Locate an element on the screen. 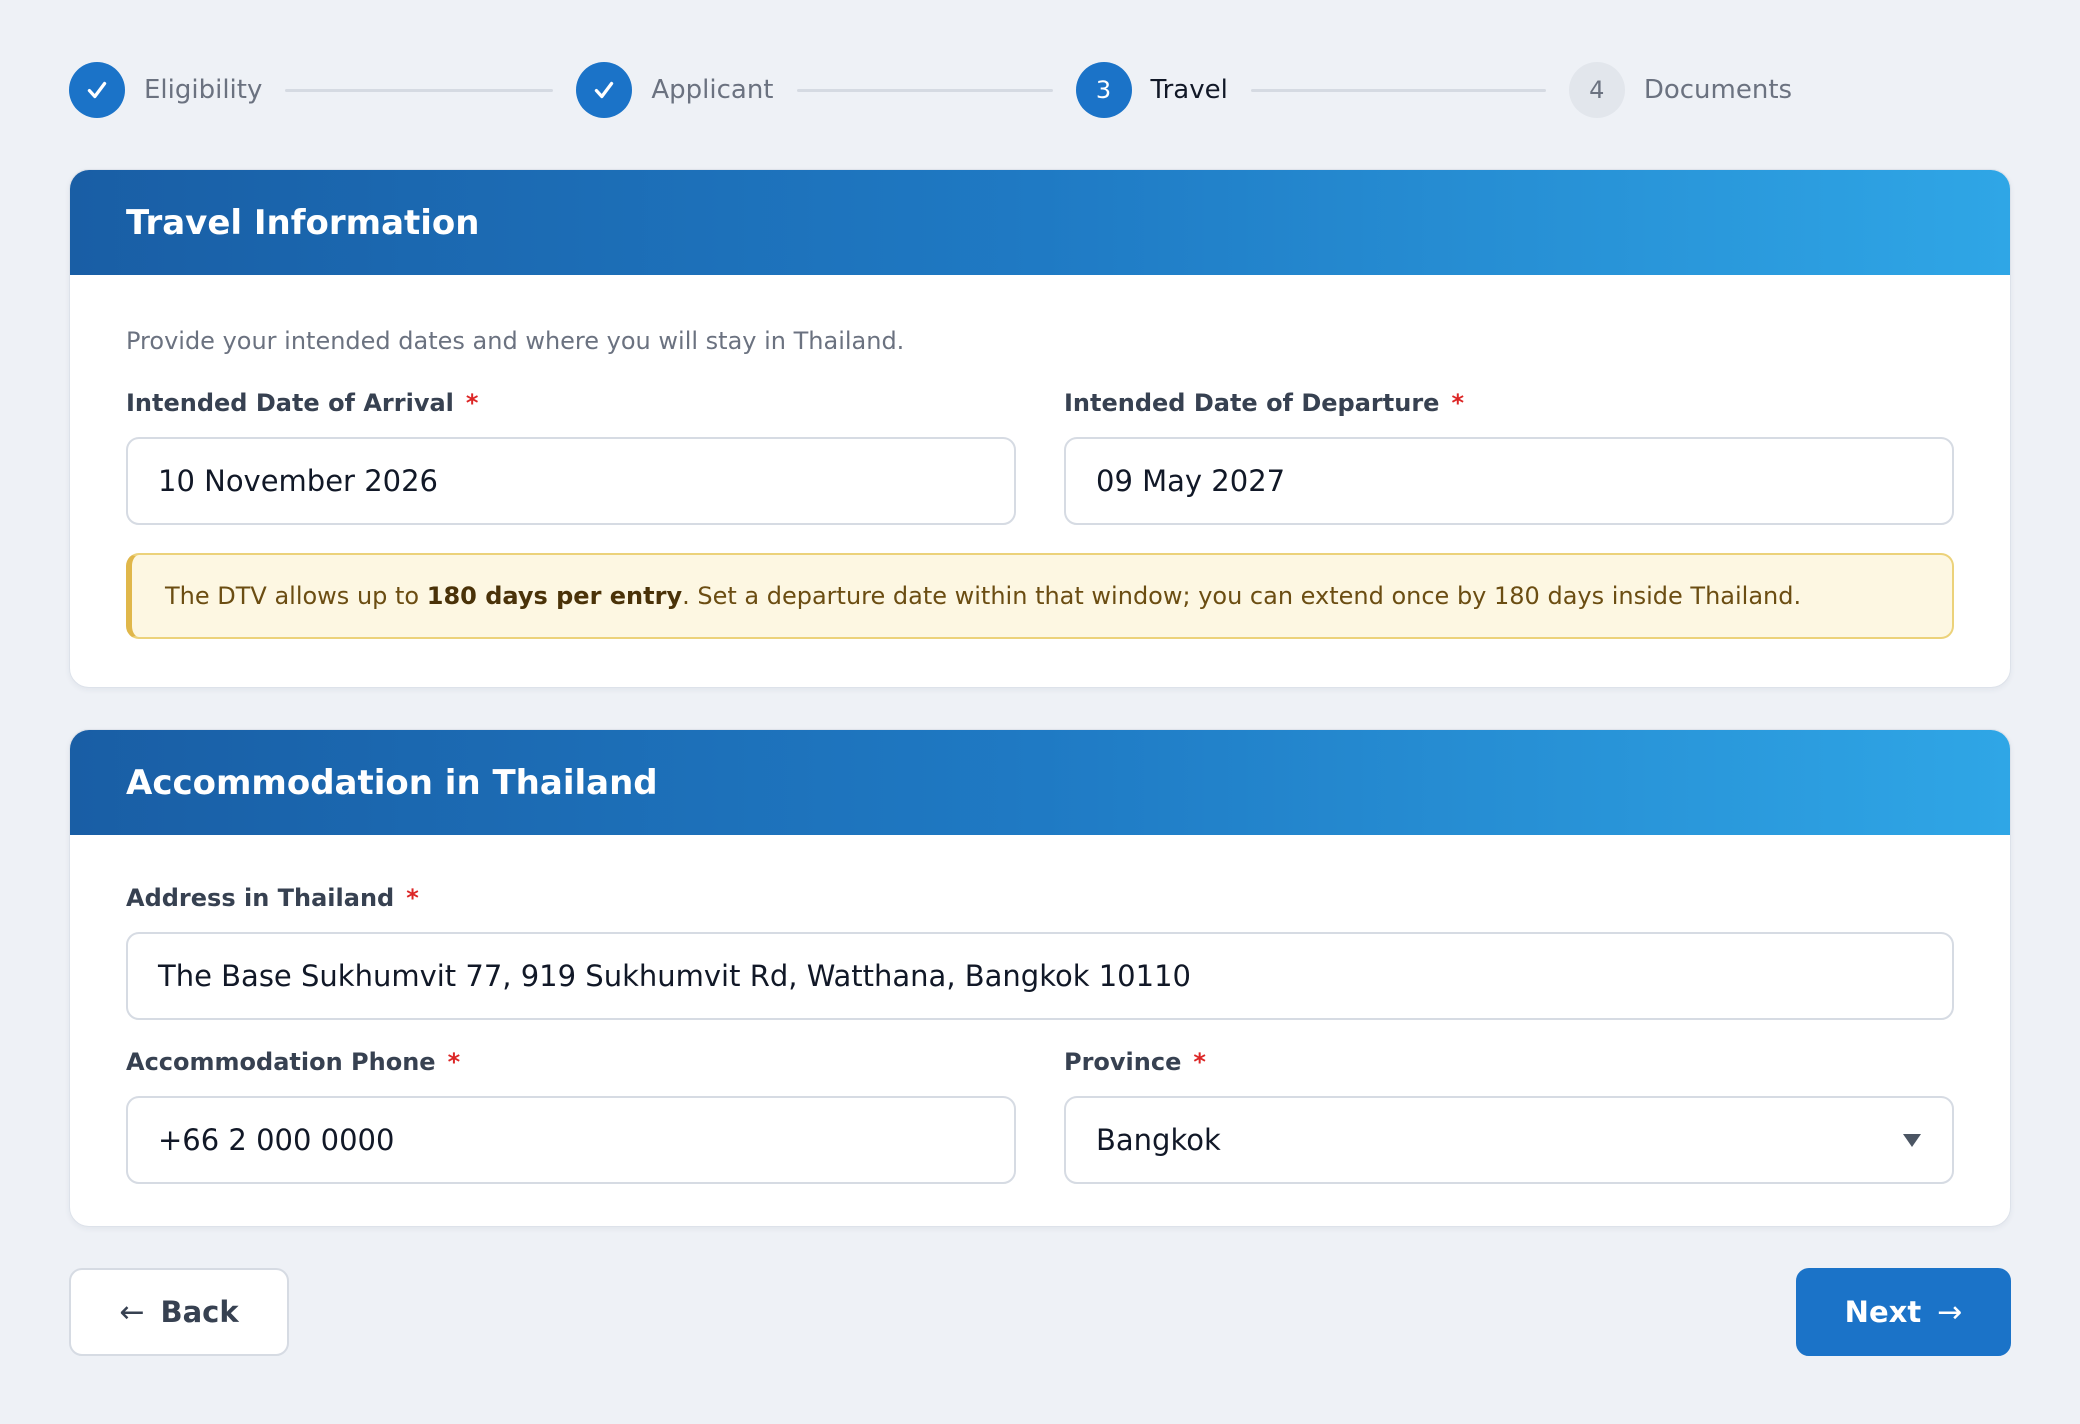  select-value: Bangkok is located at coordinates (1158, 1140).